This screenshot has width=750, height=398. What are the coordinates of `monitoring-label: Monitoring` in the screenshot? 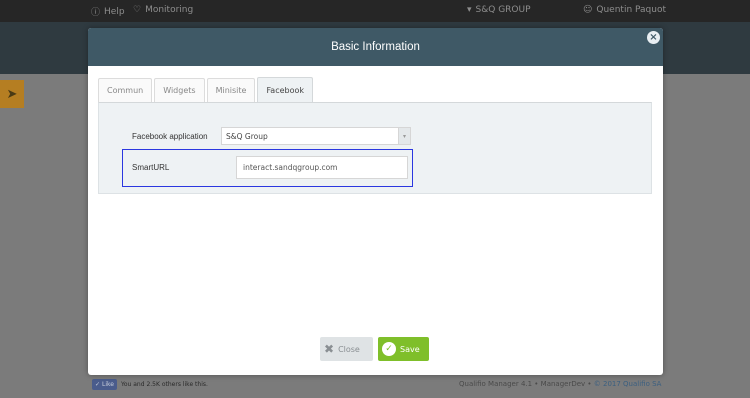 It's located at (169, 10).